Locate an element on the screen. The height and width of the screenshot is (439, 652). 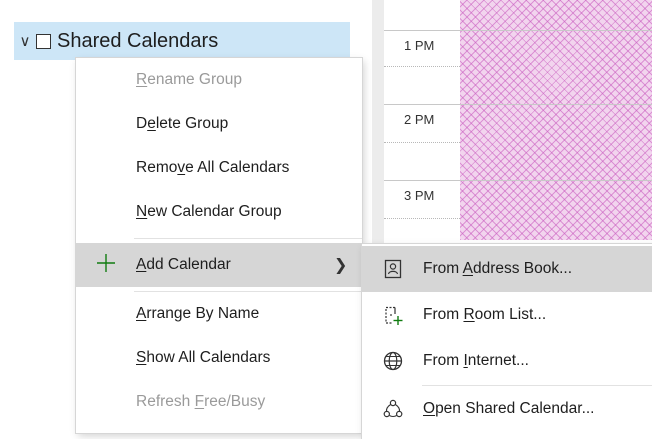
menu-item-delete-group: Delete Group is located at coordinates (219, 124).